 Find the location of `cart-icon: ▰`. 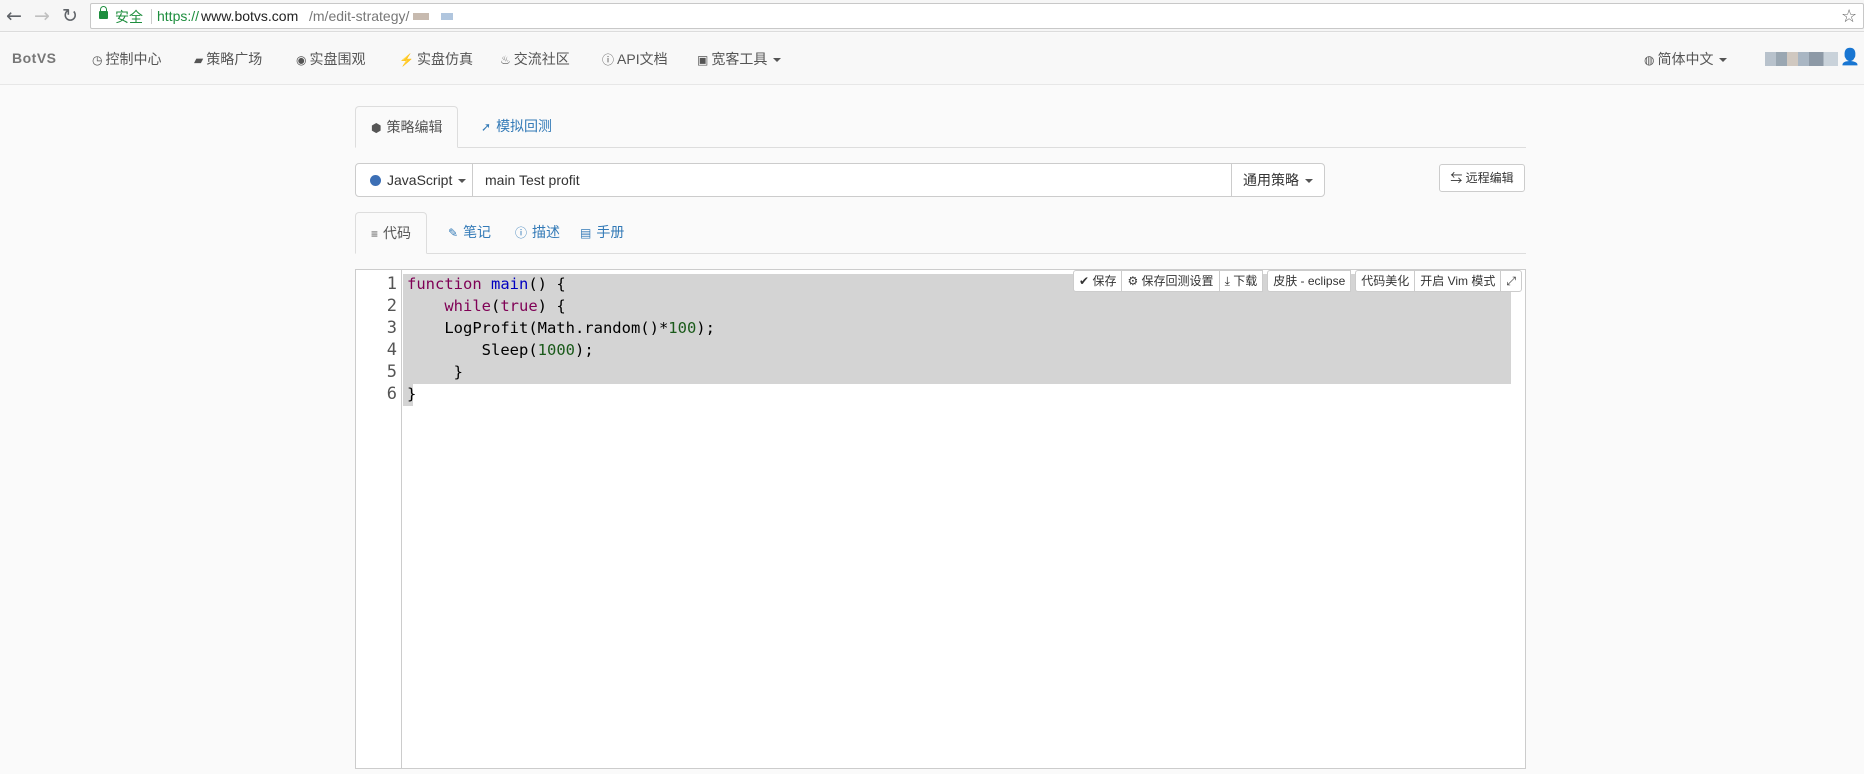

cart-icon: ▰ is located at coordinates (199, 60).